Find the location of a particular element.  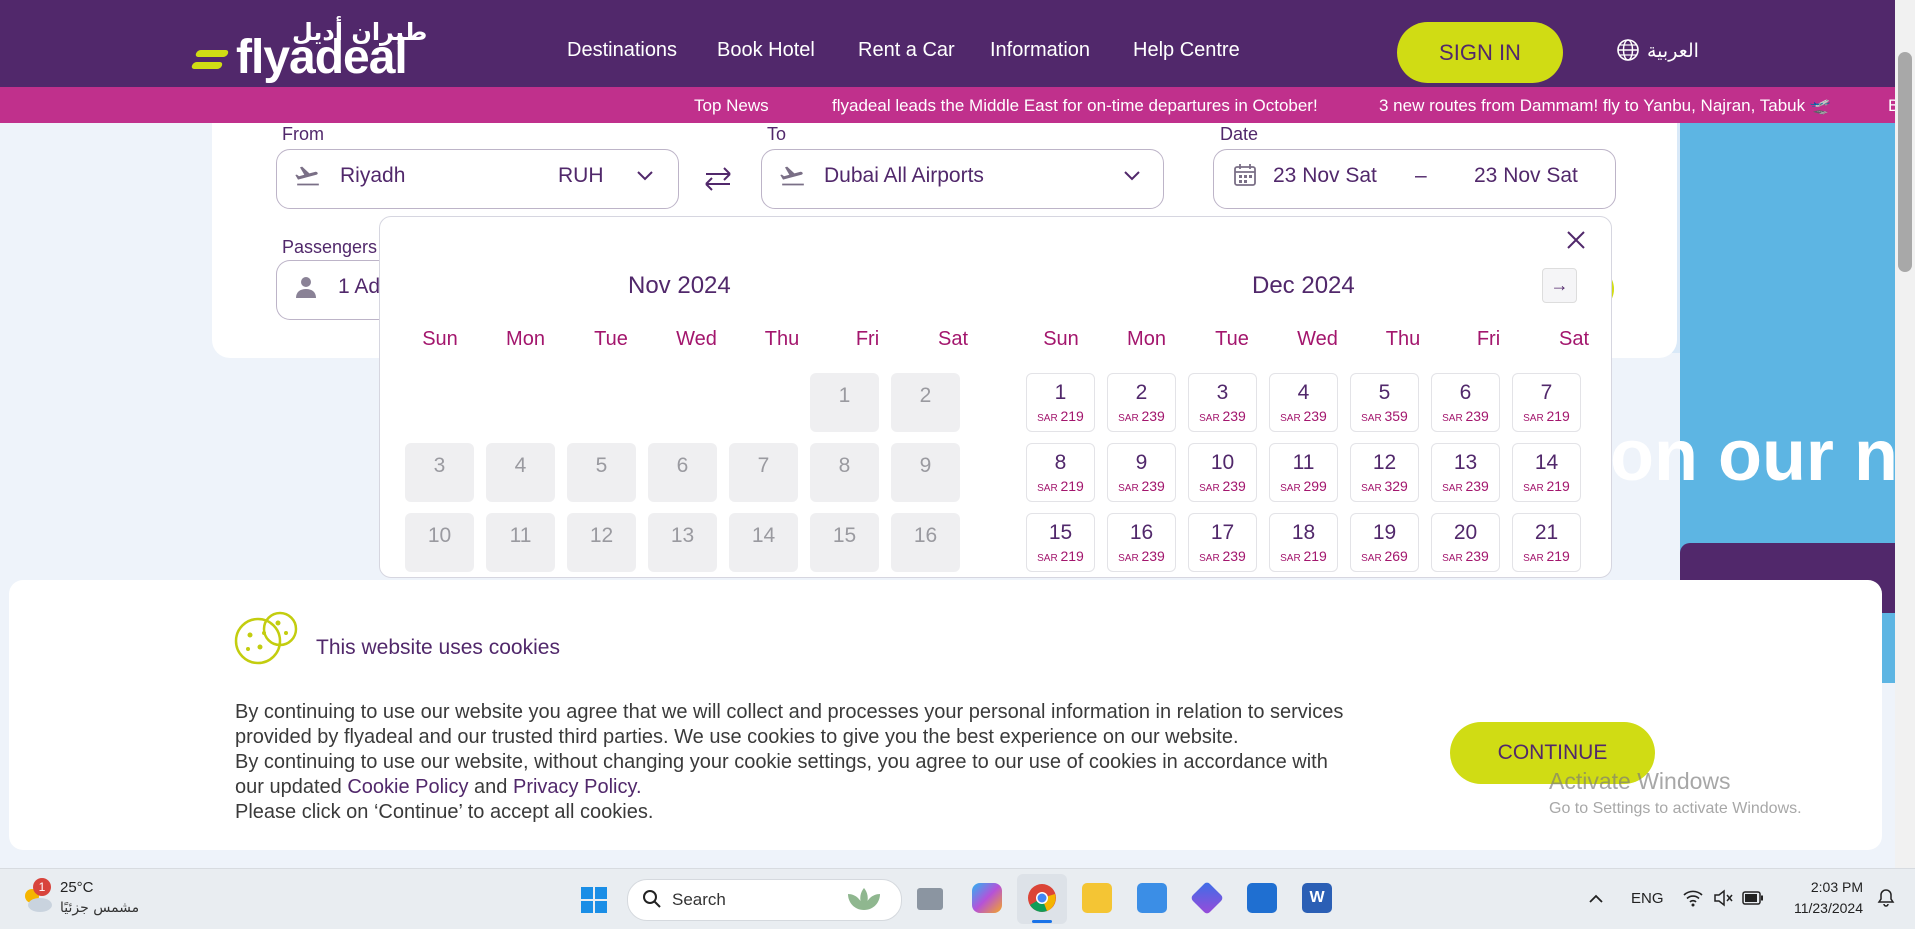

close-icon is located at coordinates (1576, 240).